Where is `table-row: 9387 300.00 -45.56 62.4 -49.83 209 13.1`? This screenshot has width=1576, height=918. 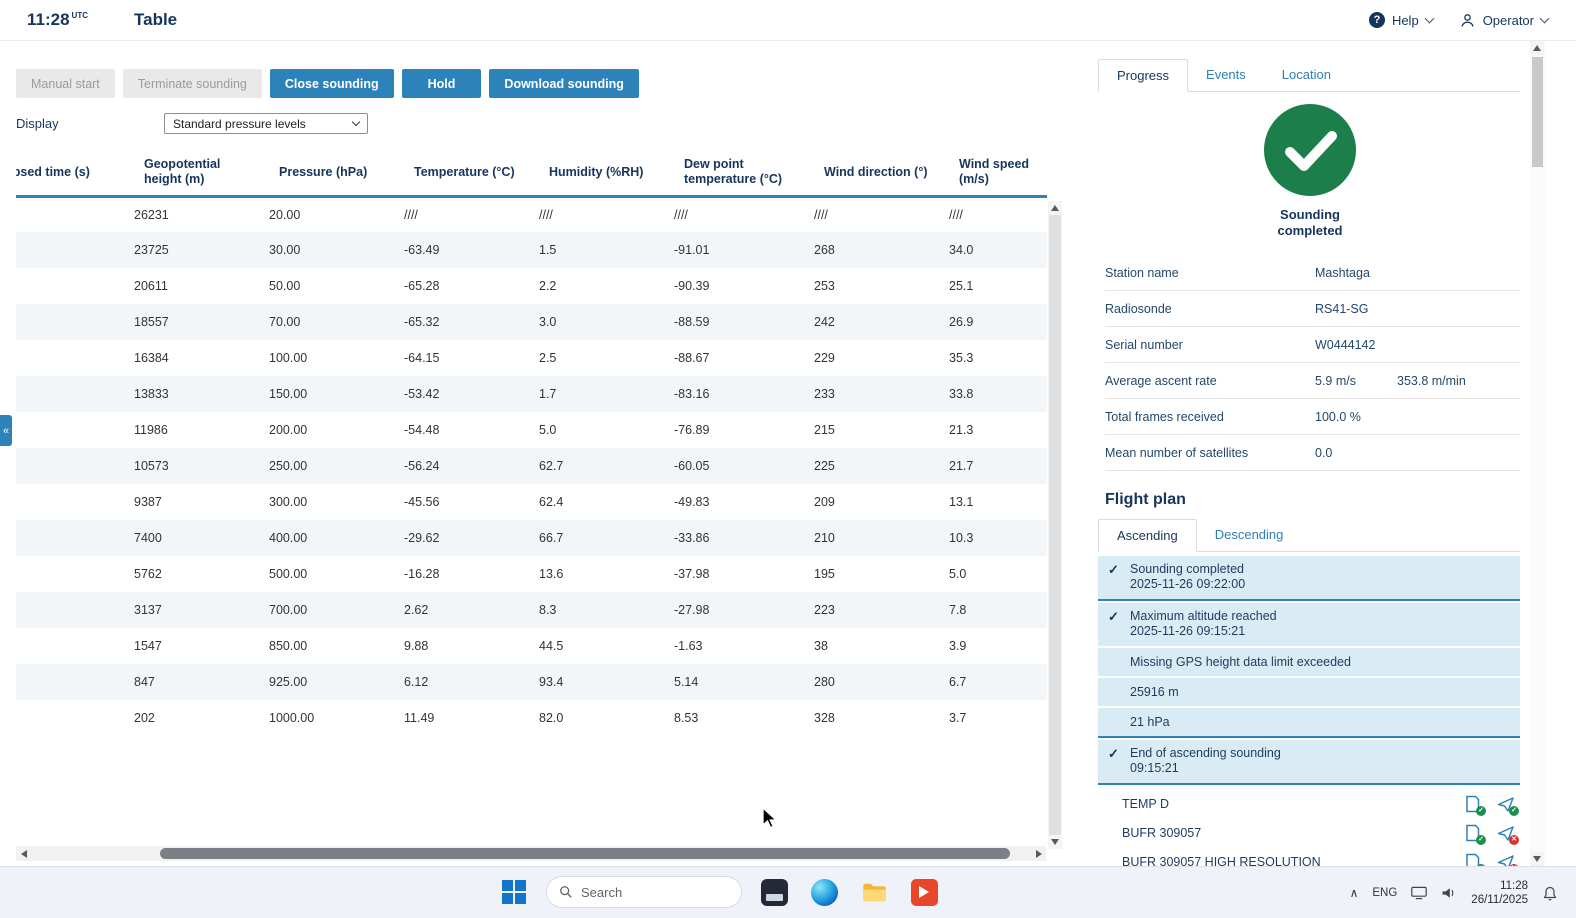 table-row: 9387 300.00 -45.56 62.4 -49.83 209 13.1 is located at coordinates (531, 502).